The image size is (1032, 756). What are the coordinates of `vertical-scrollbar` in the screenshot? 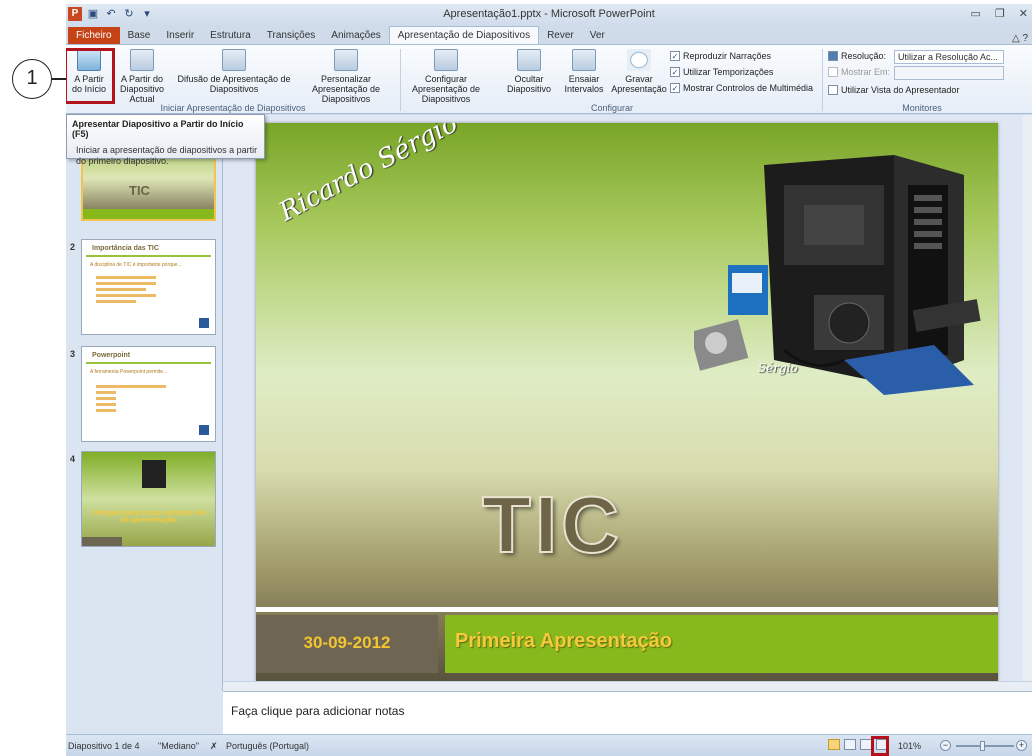 It's located at (1027, 398).